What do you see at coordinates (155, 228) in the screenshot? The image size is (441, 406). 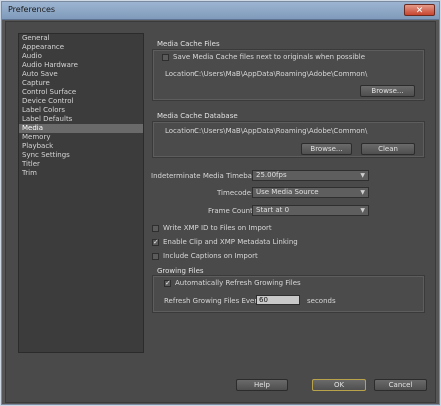 I see `write-xmp-checkbox` at bounding box center [155, 228].